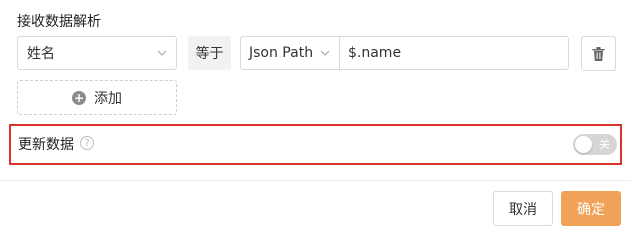  Describe the element at coordinates (41, 54) in the screenshot. I see `field-select-value: 姓名` at that location.